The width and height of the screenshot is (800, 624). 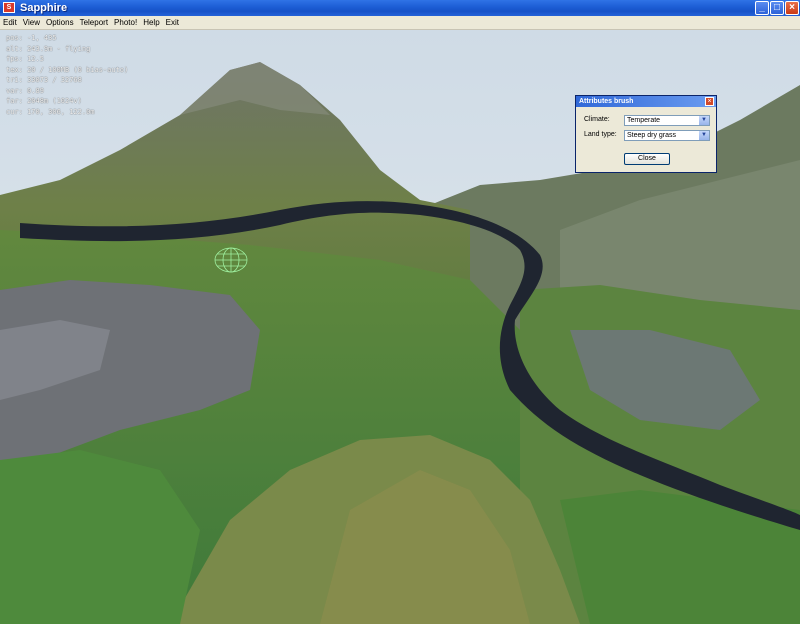 I want to click on title-bar: S Sapphire _ □ ×, so click(x=400, y=8).